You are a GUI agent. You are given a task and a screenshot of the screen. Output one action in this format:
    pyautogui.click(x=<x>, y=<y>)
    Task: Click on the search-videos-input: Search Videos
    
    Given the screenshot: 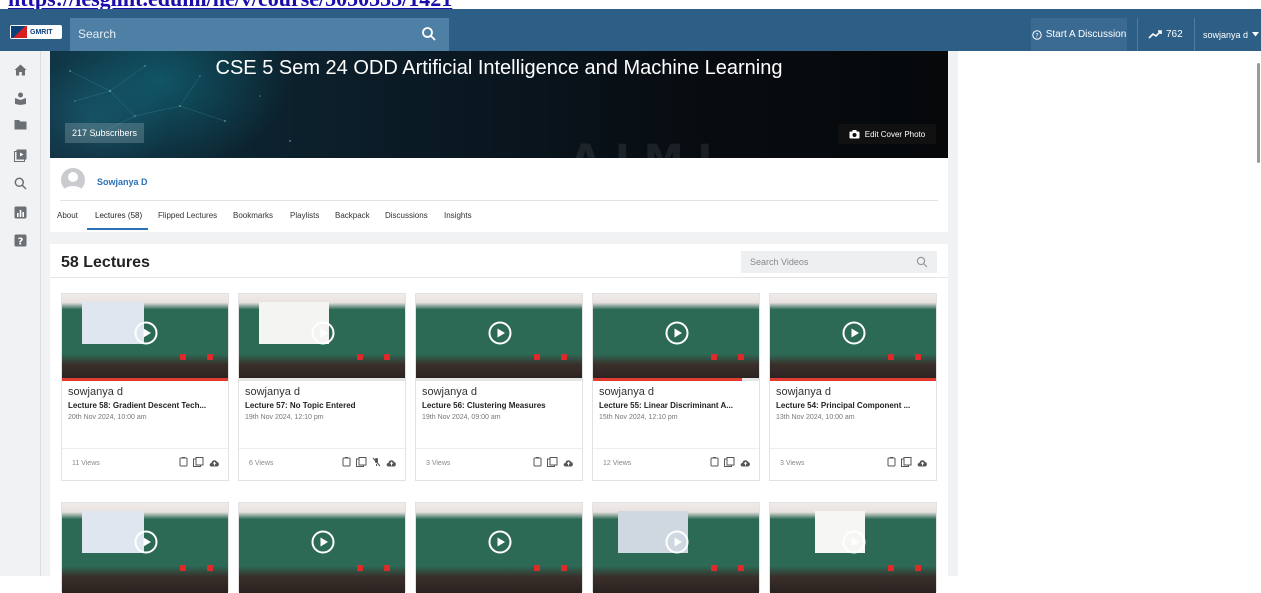 What is the action you would take?
    pyautogui.click(x=839, y=262)
    